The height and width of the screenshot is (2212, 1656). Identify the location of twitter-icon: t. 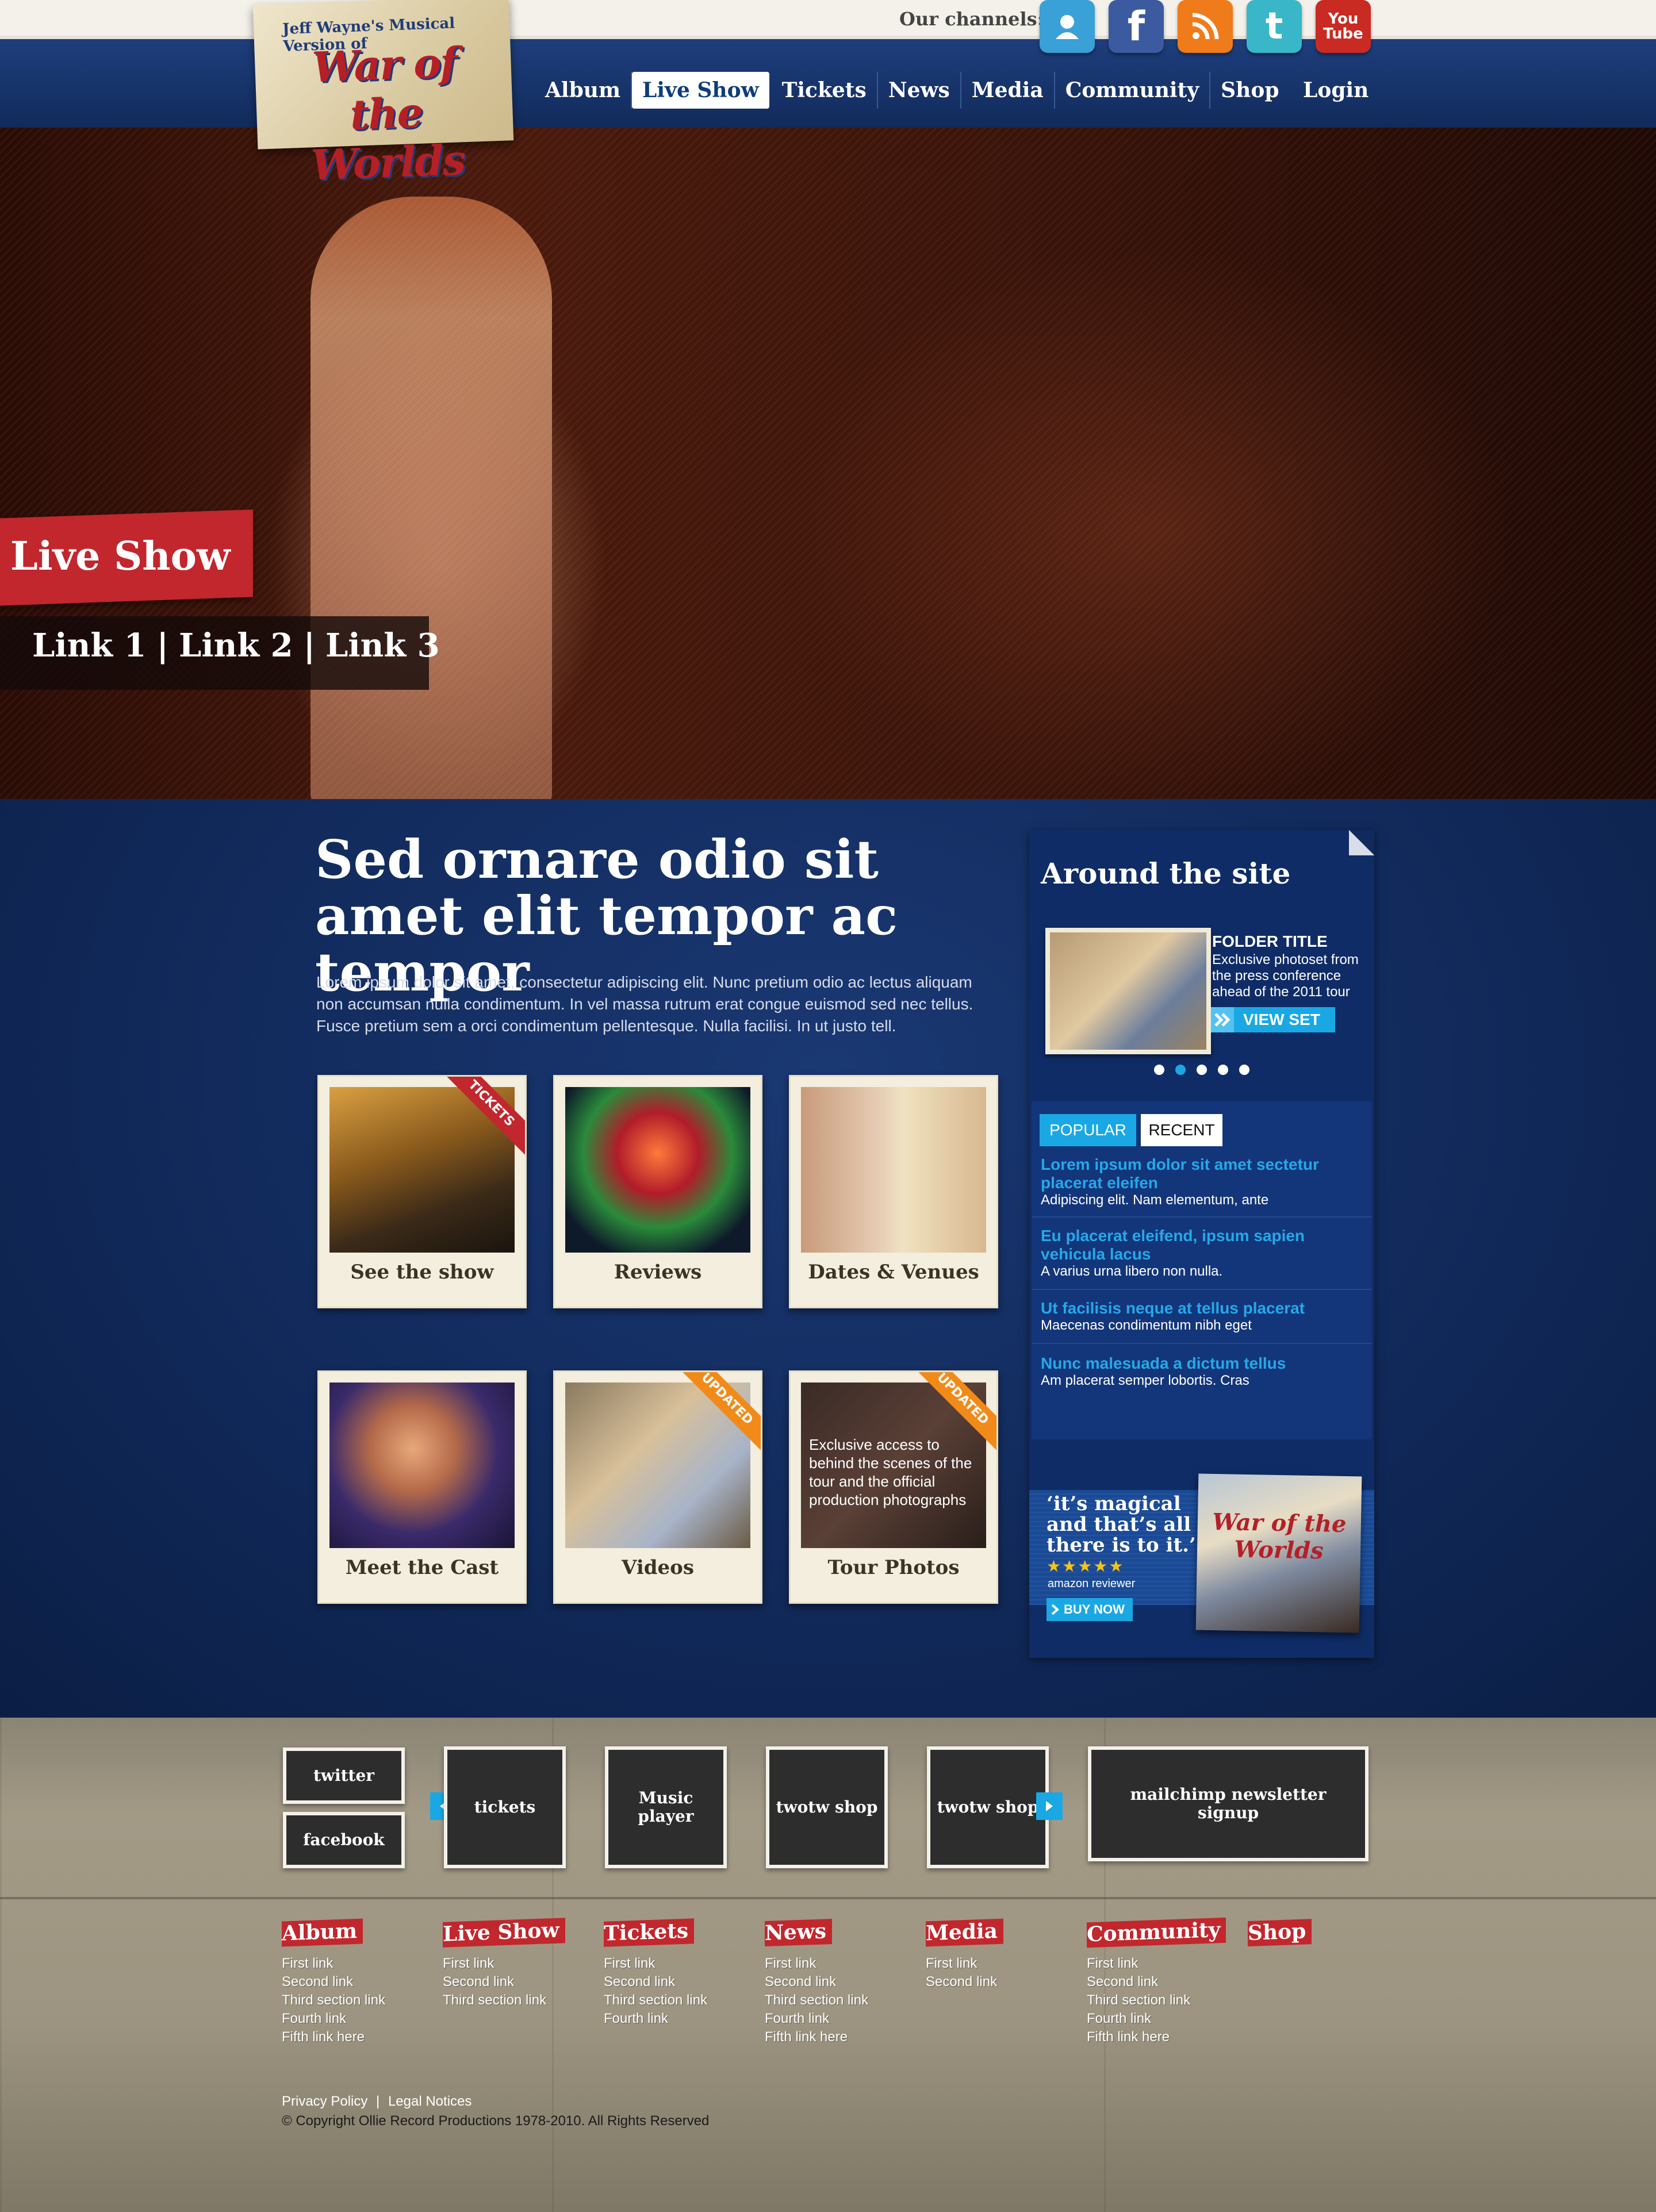
(1274, 27).